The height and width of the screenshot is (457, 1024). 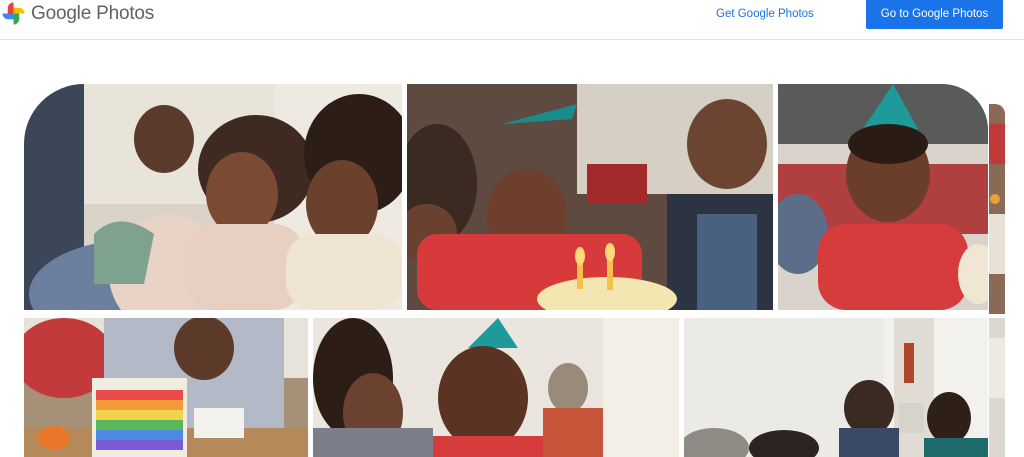 I want to click on google-photos-logo: Google Photos, so click(x=78, y=13).